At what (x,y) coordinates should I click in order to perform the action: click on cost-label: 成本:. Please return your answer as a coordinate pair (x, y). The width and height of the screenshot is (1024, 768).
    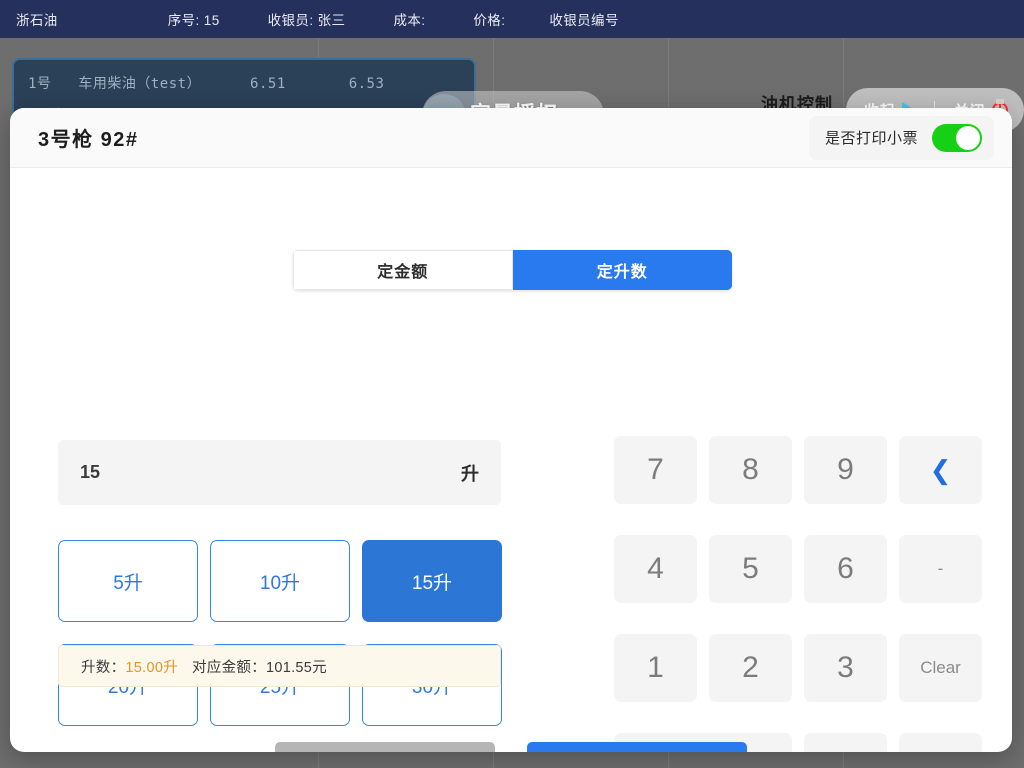
    Looking at the image, I should click on (409, 20).